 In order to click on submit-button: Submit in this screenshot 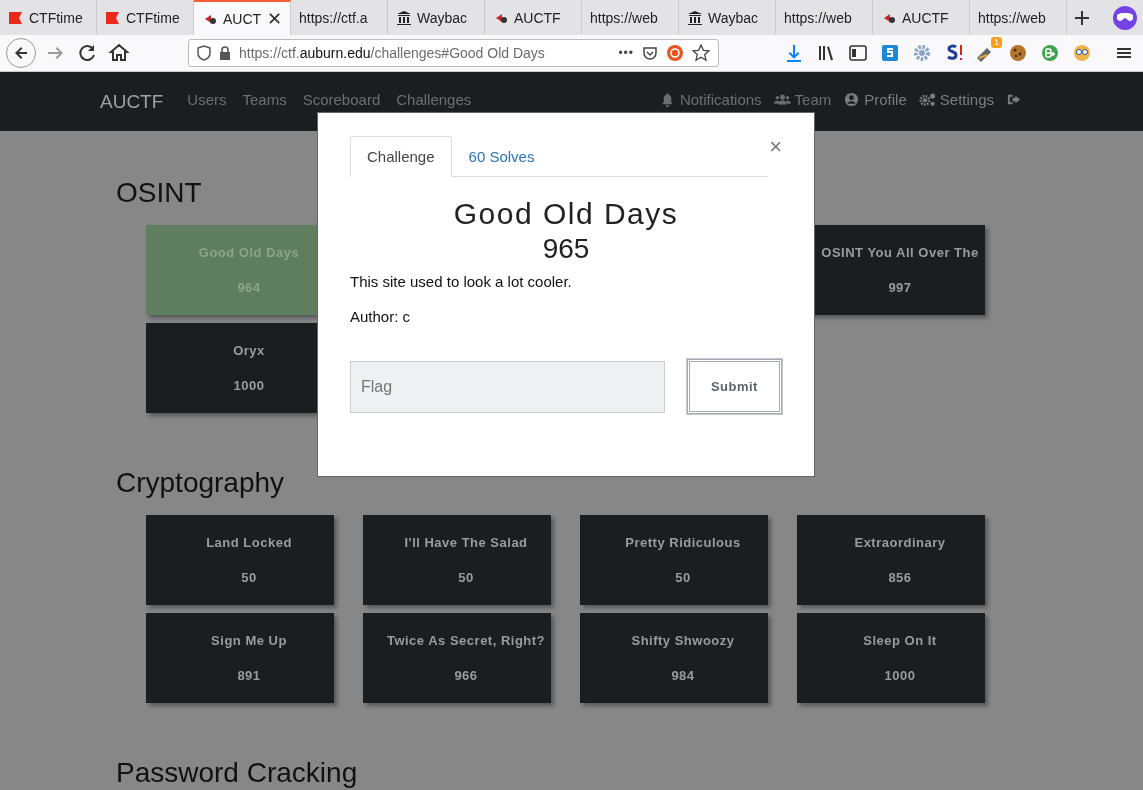, I will do `click(734, 386)`.